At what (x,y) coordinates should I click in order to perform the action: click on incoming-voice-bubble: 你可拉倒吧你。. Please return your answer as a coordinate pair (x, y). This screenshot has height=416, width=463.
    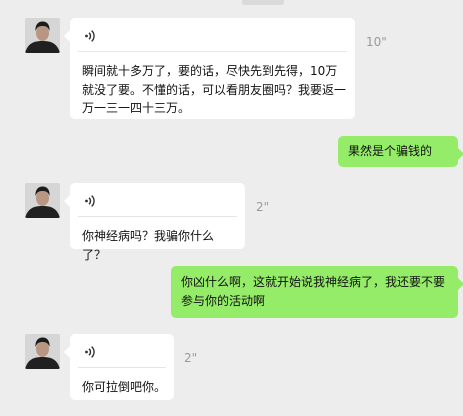
    Looking at the image, I should click on (119, 367).